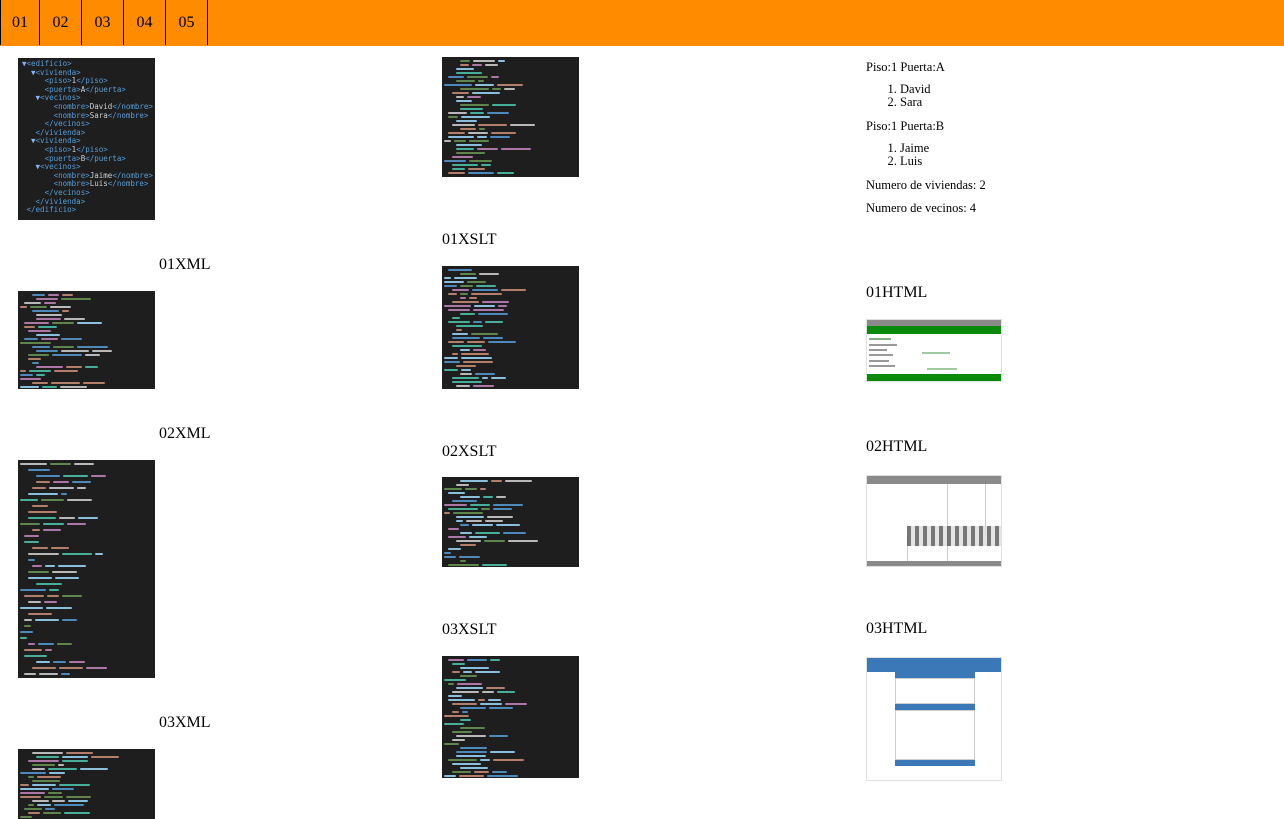  Describe the element at coordinates (934, 350) in the screenshot. I see `html-02-thumbnail` at that location.